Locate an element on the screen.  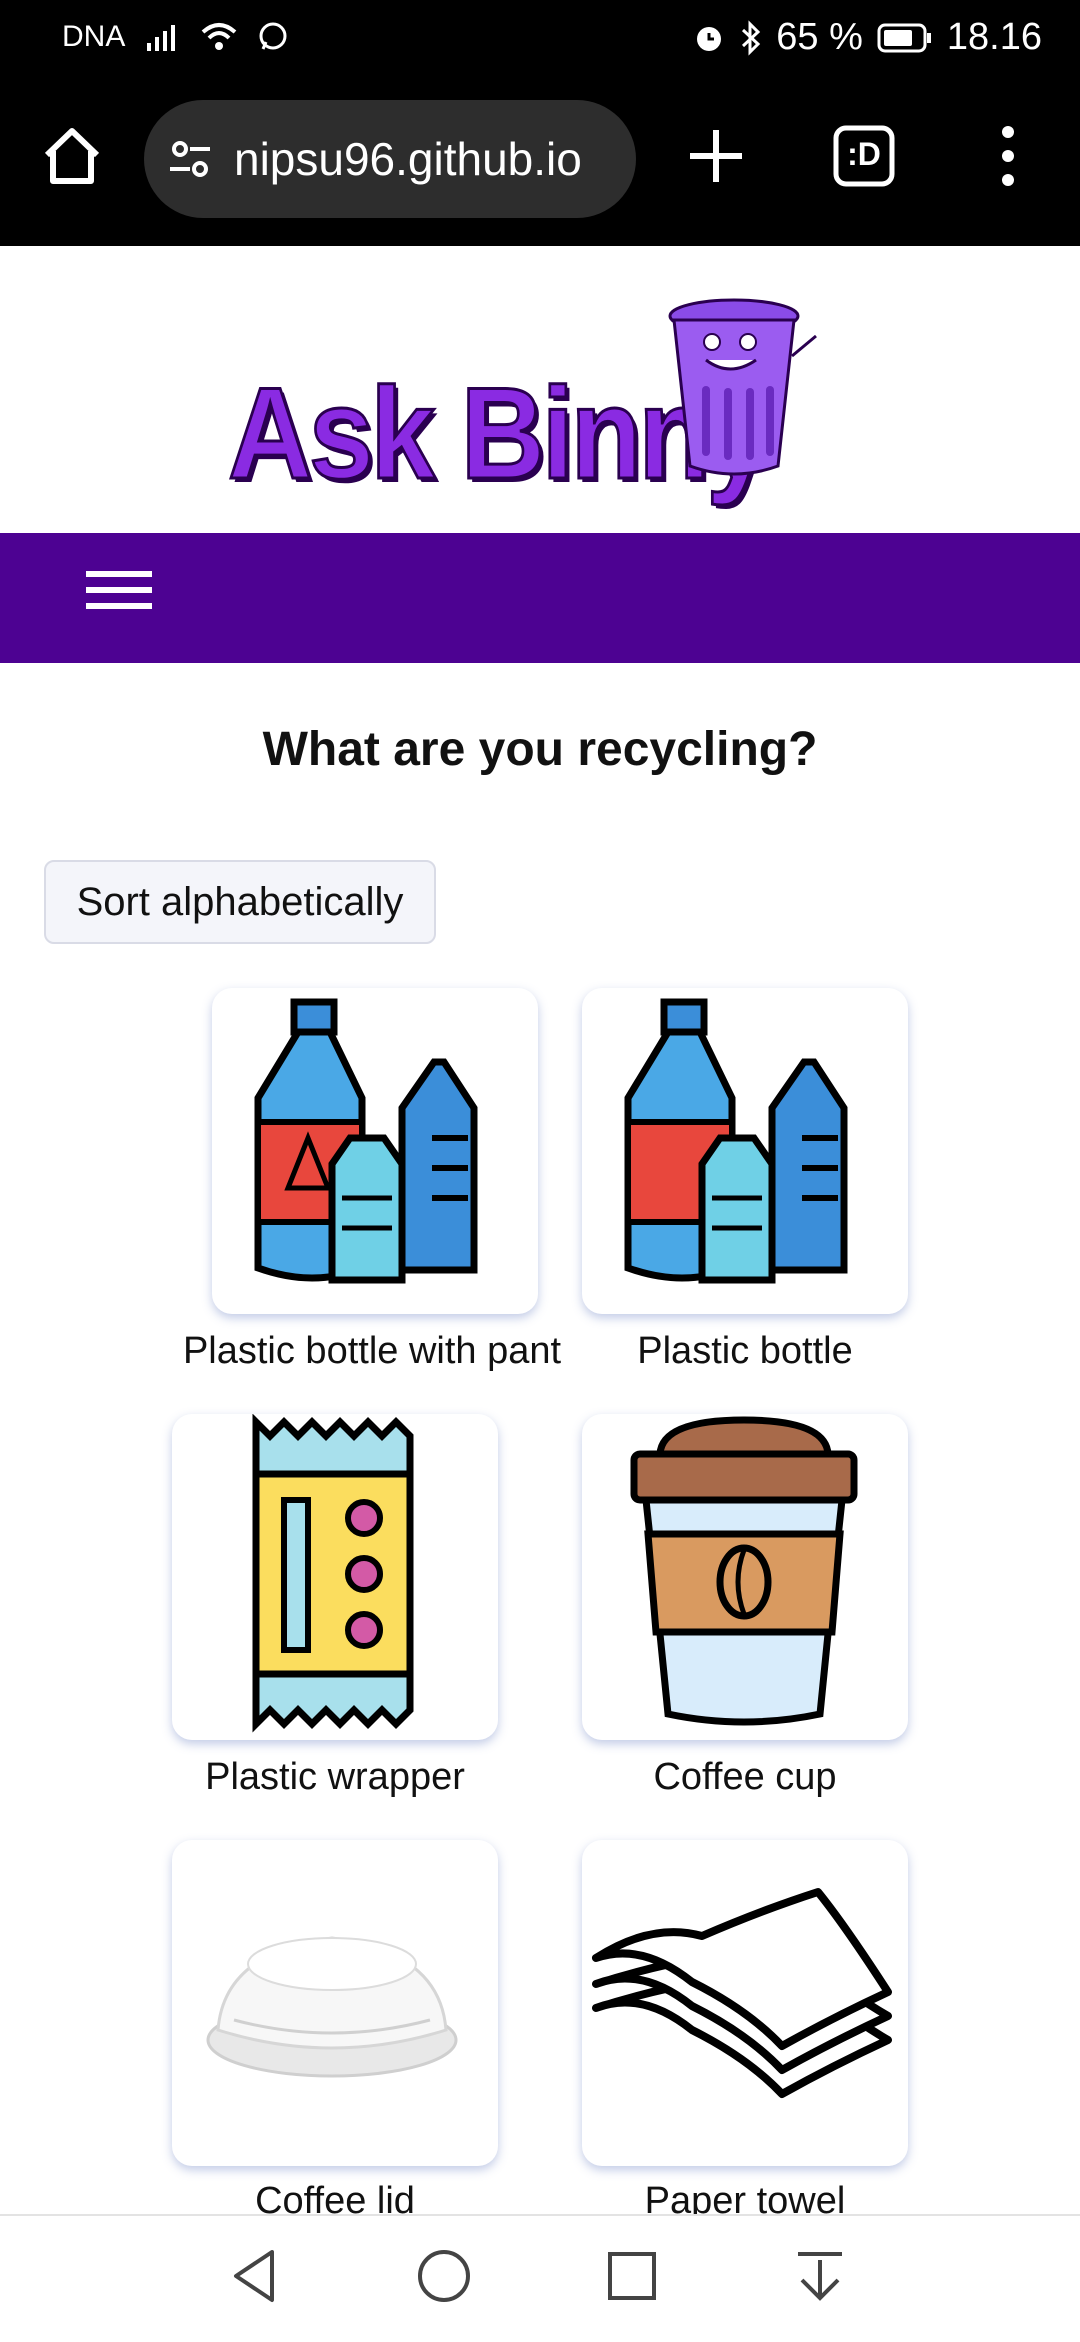
item-card-coffee-cup is located at coordinates (745, 1577).